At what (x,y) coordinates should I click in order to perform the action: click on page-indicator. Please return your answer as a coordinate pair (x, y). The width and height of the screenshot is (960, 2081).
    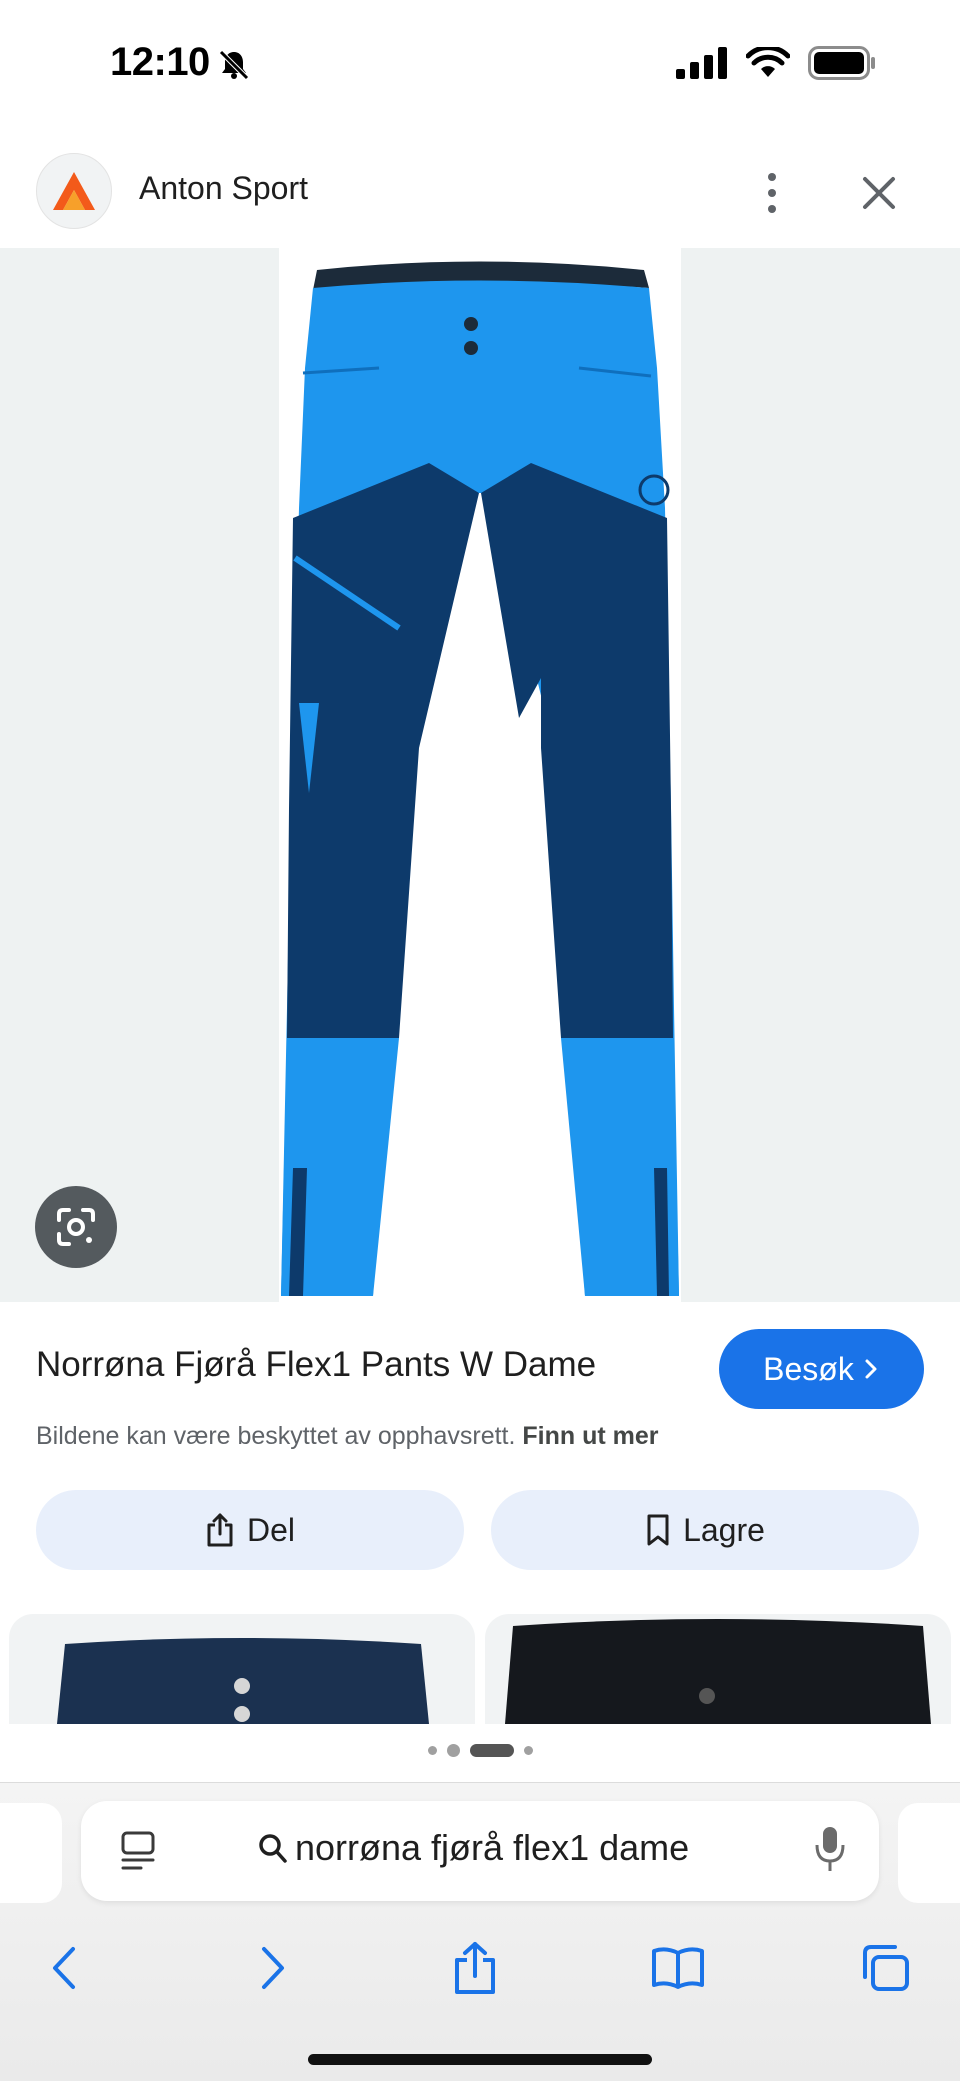
    Looking at the image, I should click on (480, 1750).